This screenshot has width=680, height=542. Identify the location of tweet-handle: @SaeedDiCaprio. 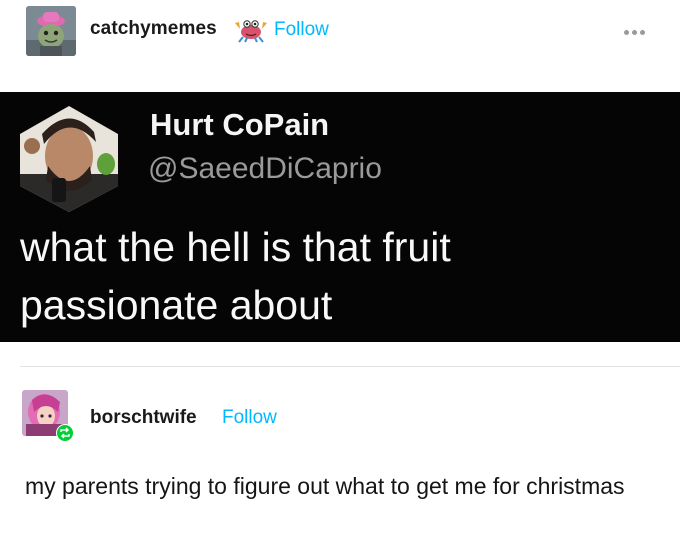
(265, 168).